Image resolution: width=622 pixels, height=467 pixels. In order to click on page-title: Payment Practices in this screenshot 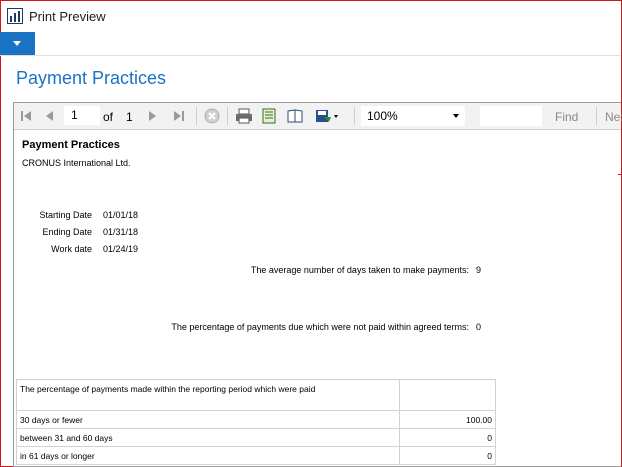, I will do `click(91, 78)`.